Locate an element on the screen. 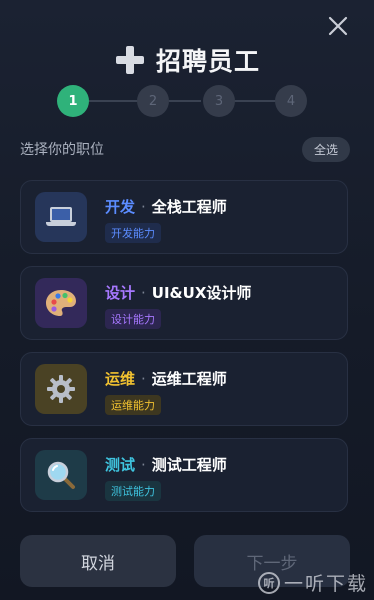 The width and height of the screenshot is (374, 600). step-3: 3 is located at coordinates (219, 101).